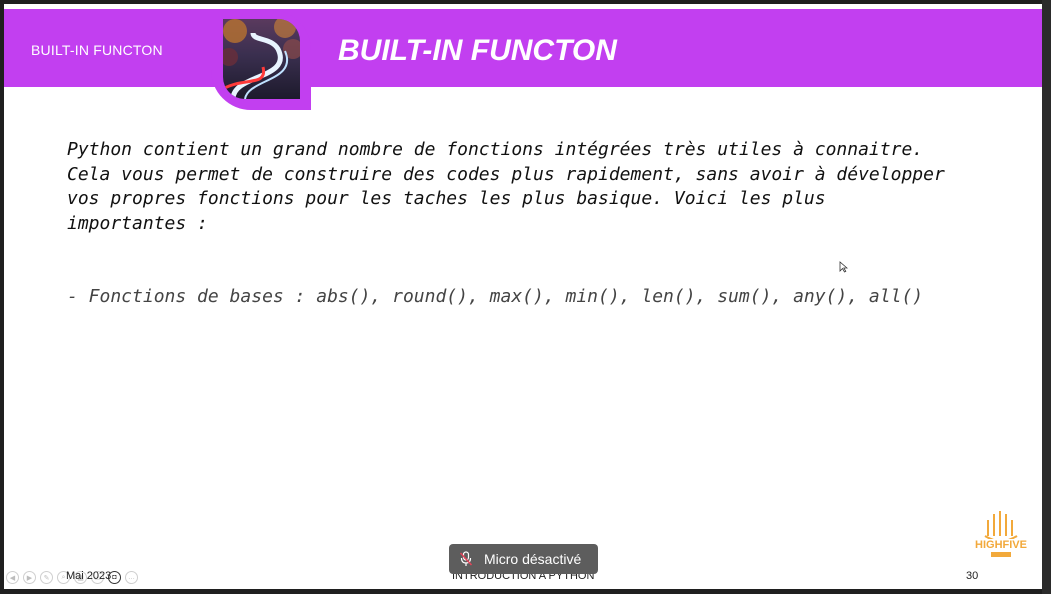 The height and width of the screenshot is (594, 1051). I want to click on mic-off-icon, so click(466, 558).